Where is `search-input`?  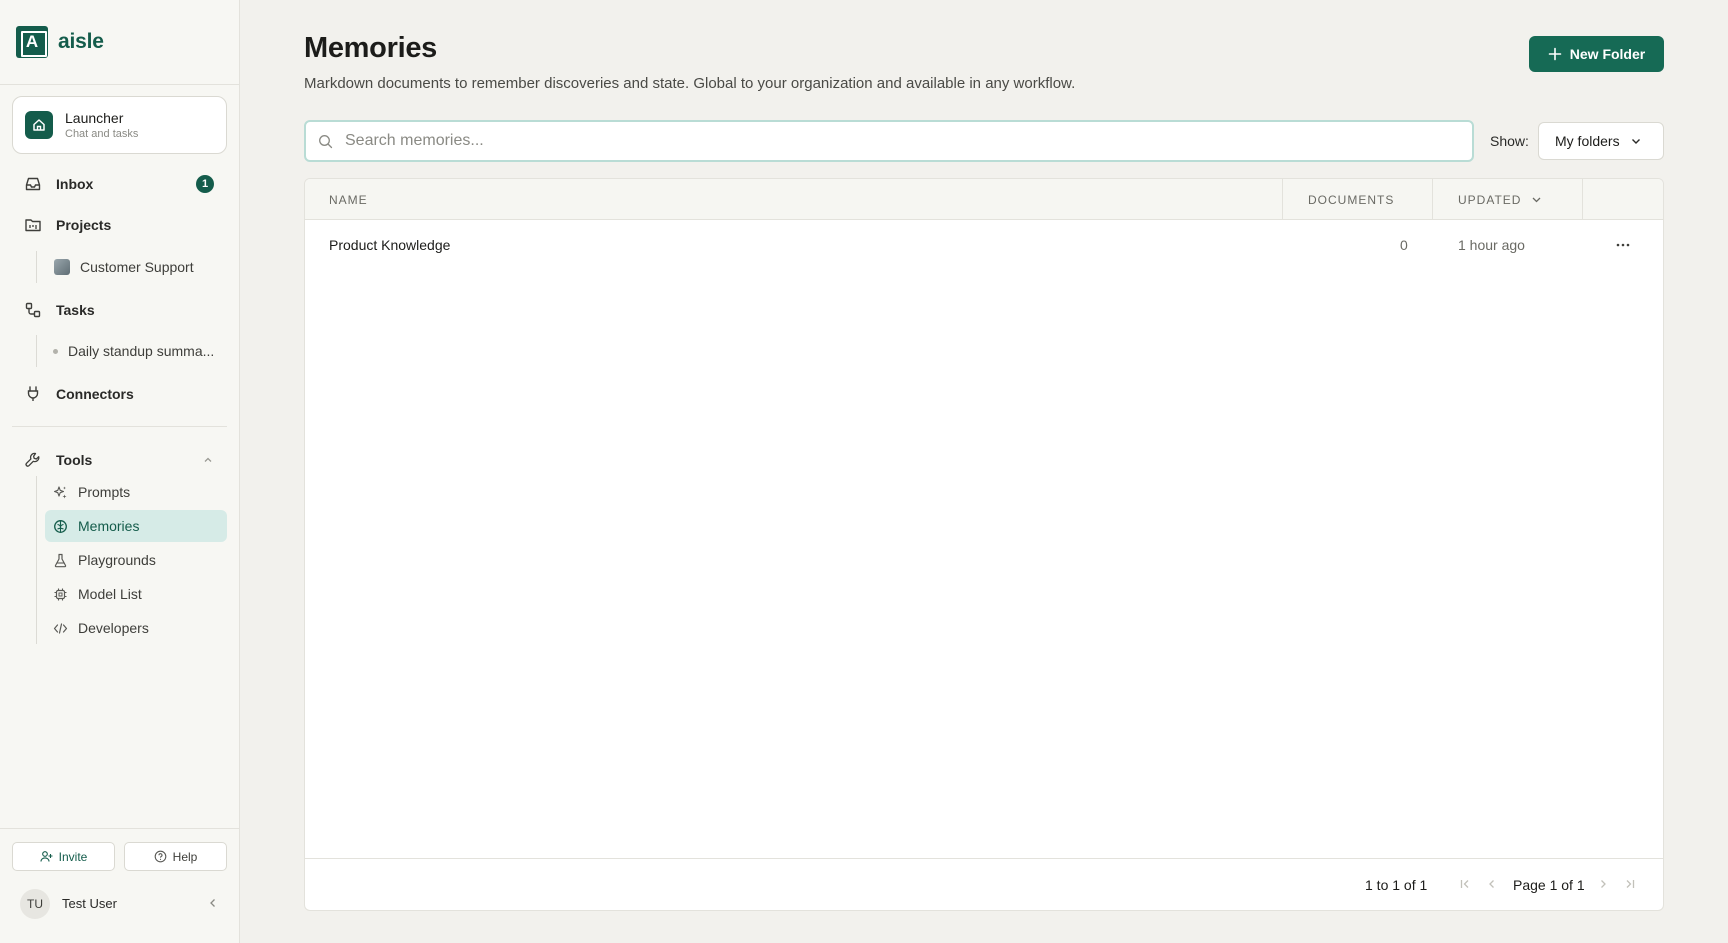
search-input is located at coordinates (895, 141).